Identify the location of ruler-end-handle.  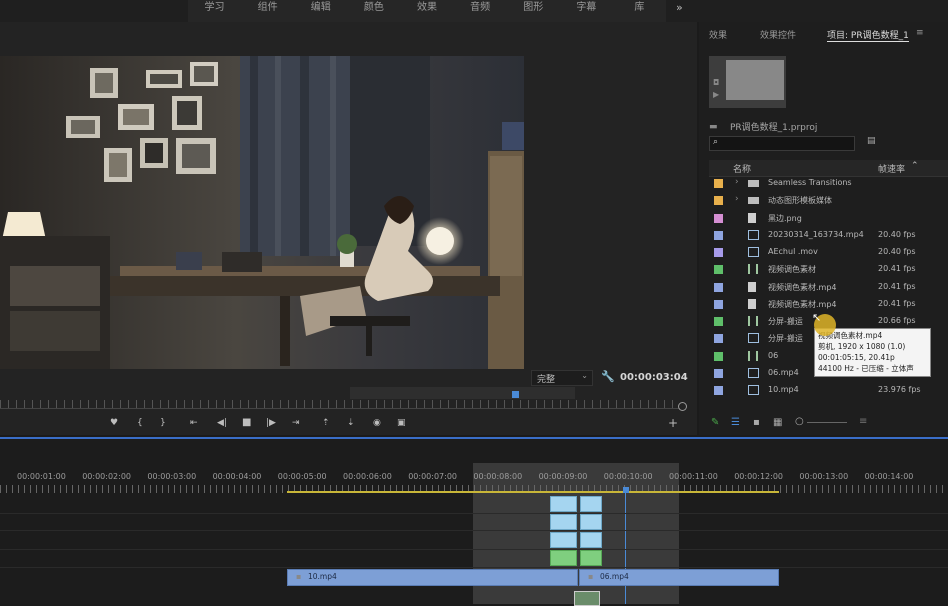
(682, 406).